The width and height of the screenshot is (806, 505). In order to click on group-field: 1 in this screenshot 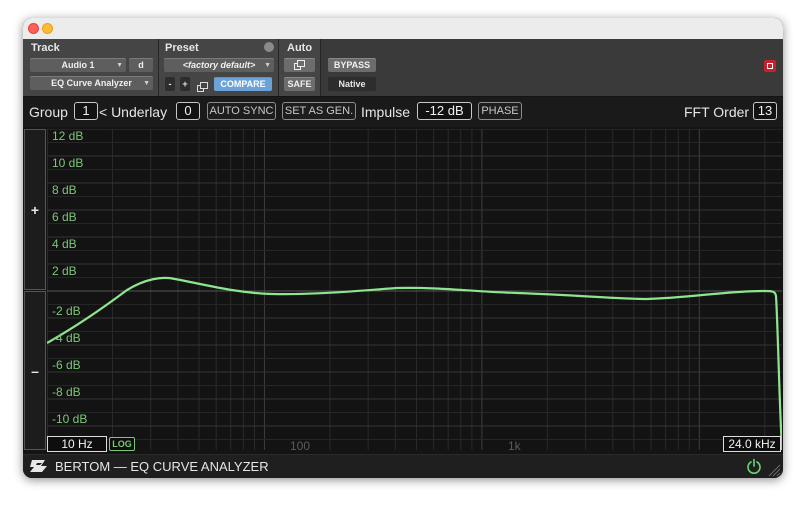, I will do `click(86, 111)`.